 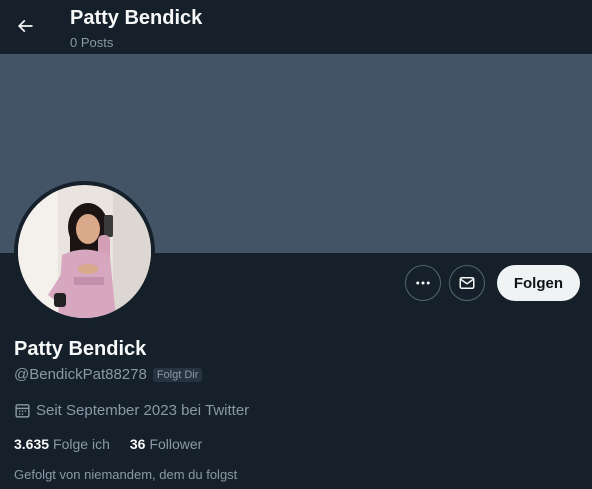 I want to click on profile-name: Patty Bendick, so click(x=80, y=349).